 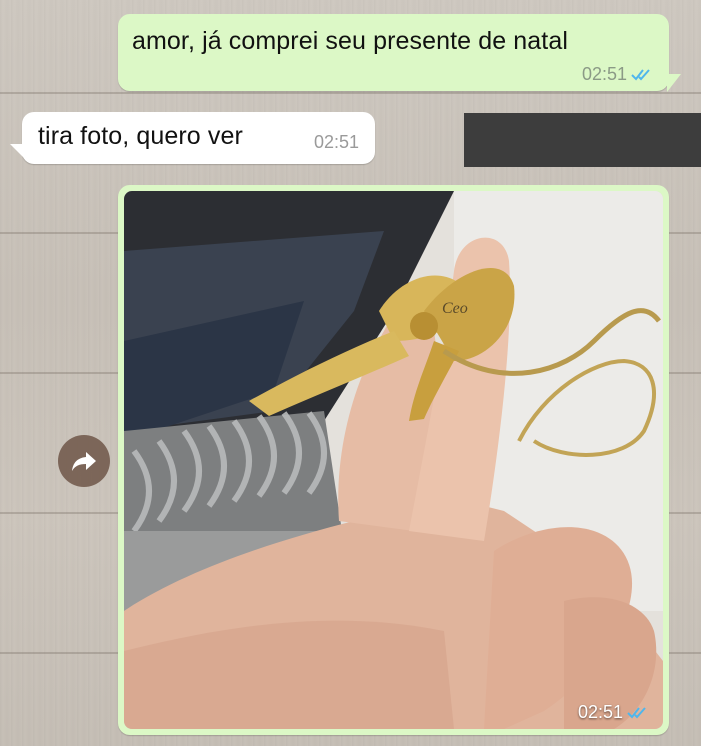 I want to click on svg-text: Ceo, so click(x=455, y=308).